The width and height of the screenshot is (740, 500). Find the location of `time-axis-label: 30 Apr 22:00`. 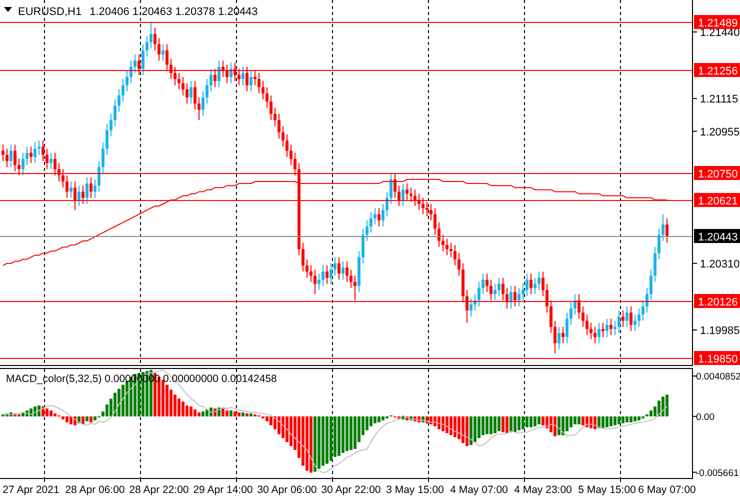

time-axis-label: 30 Apr 22:00 is located at coordinates (351, 490).